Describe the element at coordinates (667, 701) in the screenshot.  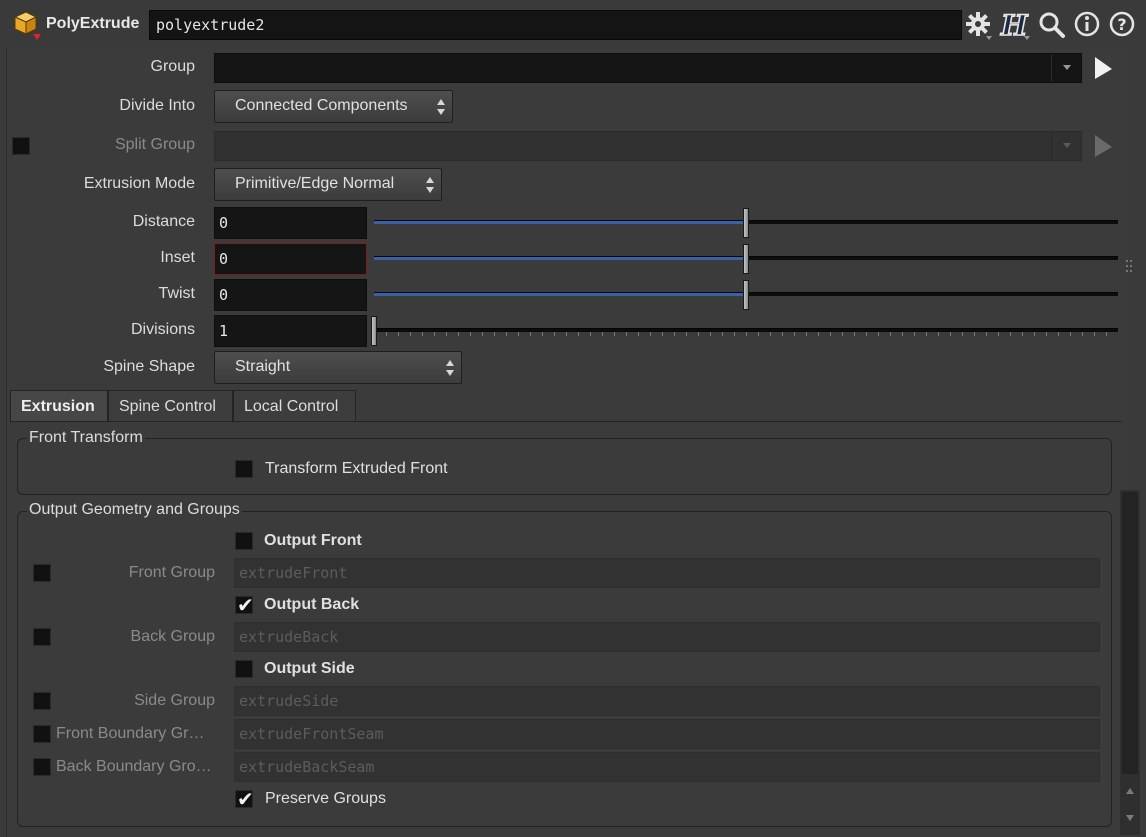
I see `side-group-input: extrudeSide` at that location.